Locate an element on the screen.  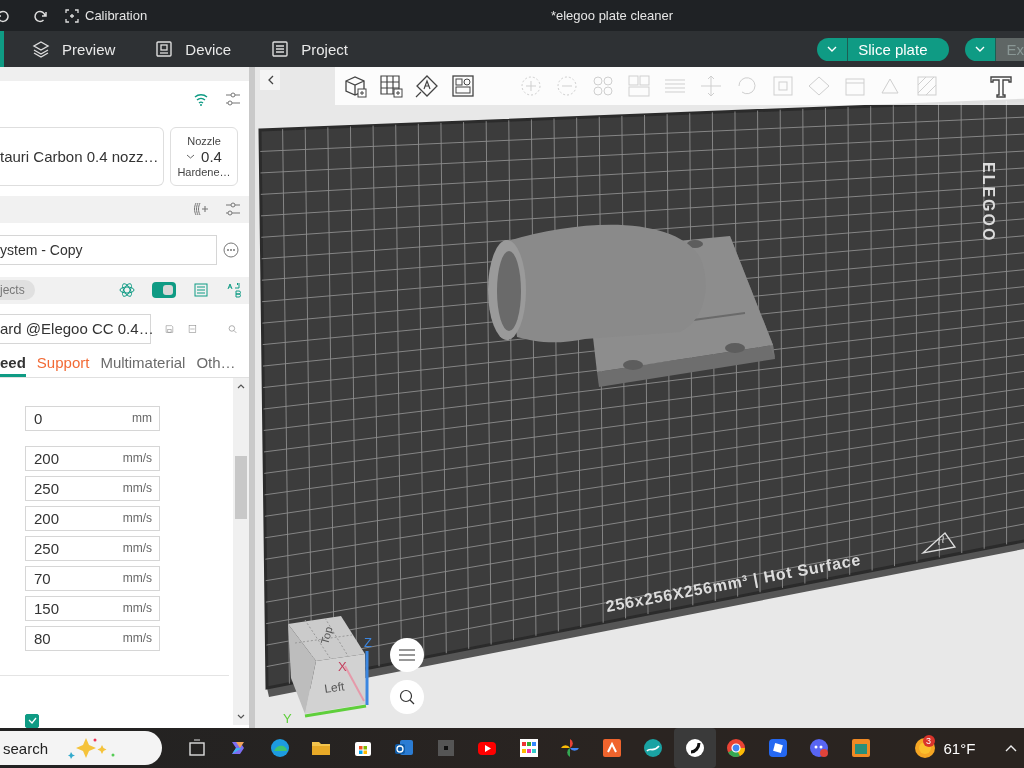
square-app-icon is located at coordinates (777, 748).